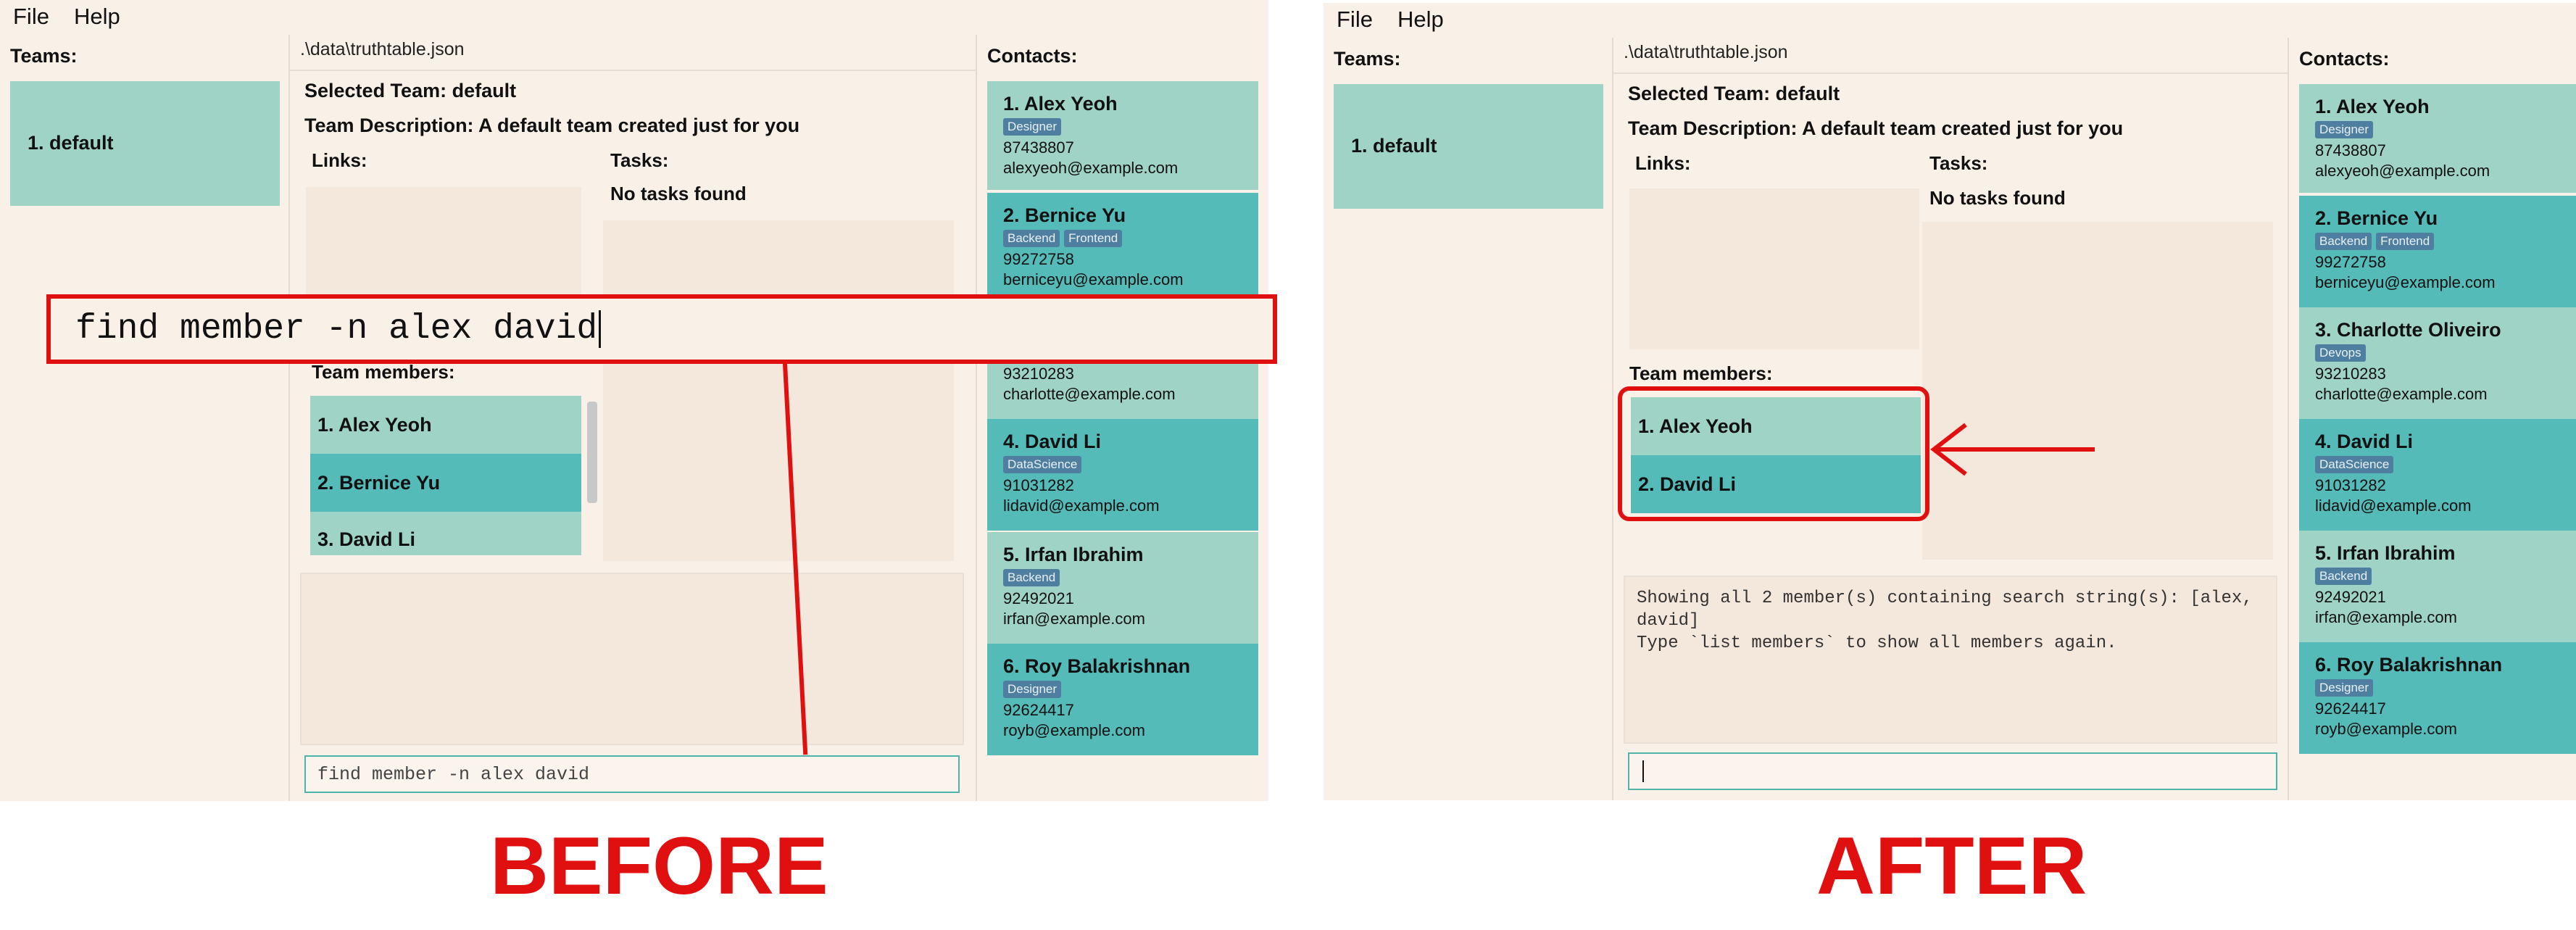 The width and height of the screenshot is (2576, 930). What do you see at coordinates (1701, 373) in the screenshot?
I see `team-members-label: Team members:` at bounding box center [1701, 373].